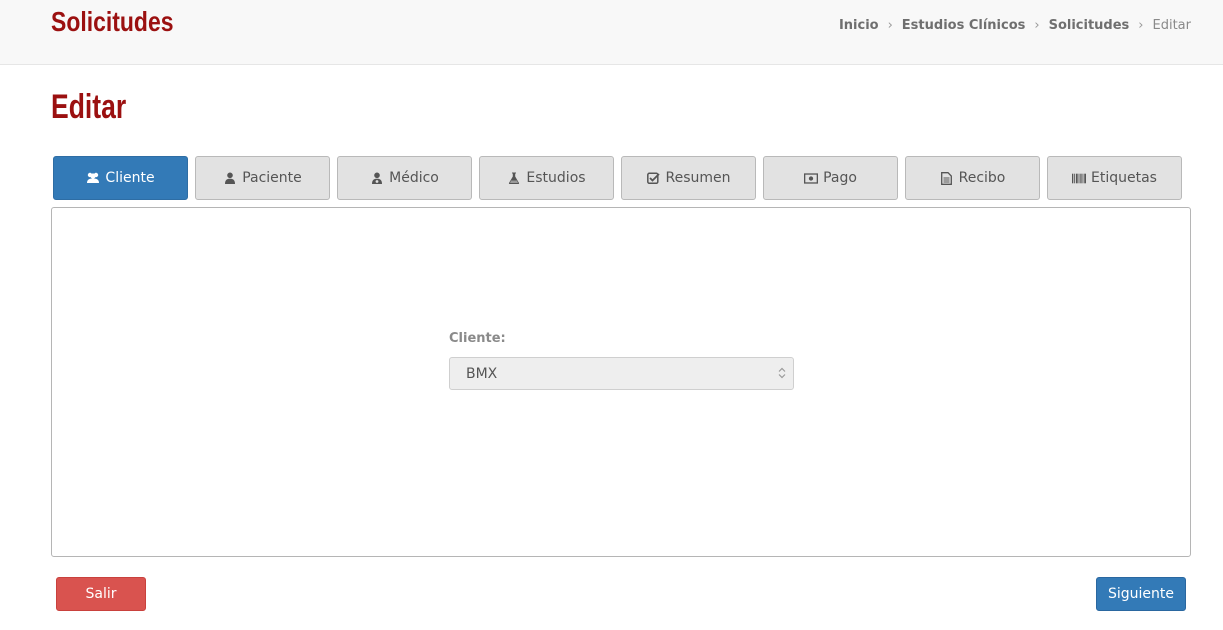 The width and height of the screenshot is (1223, 630). I want to click on tab-resumen: Resumen, so click(688, 178).